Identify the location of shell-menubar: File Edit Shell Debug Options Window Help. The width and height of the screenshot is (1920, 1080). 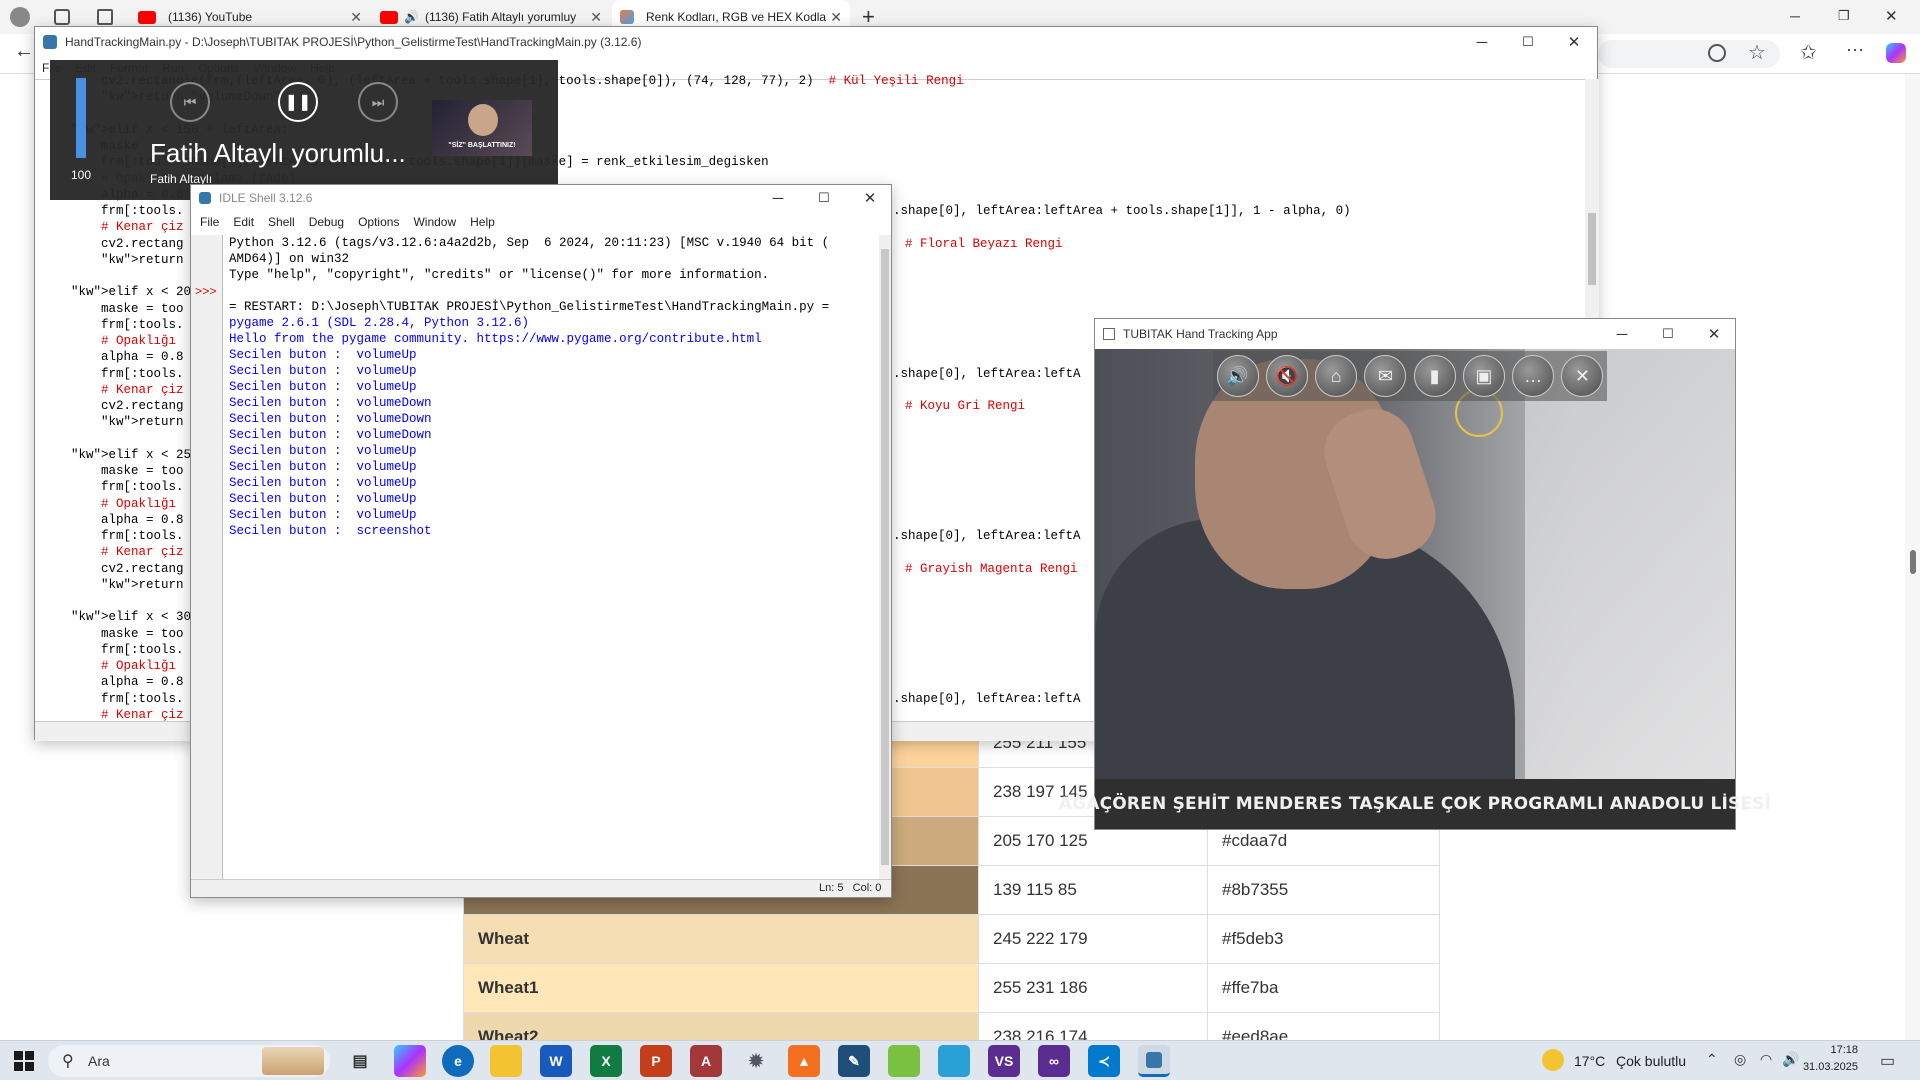
(541, 222).